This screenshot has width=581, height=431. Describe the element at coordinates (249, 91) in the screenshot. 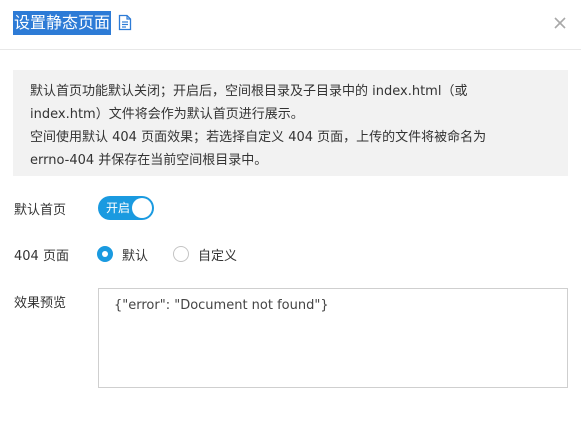

I see `notice-line: 默认首页功能默认关闭；开启后，空间根目录及子目录中的 index.html（或` at that location.